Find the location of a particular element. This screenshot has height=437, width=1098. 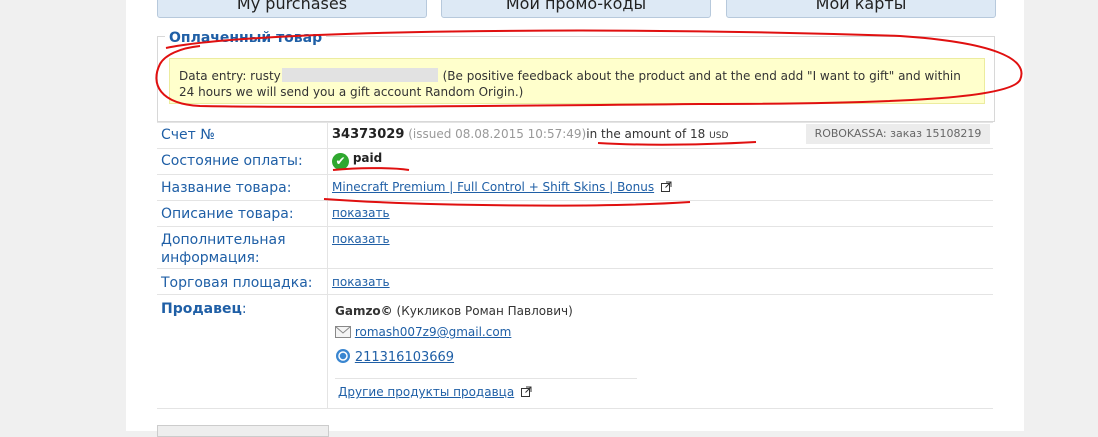

other-products-link: Другие продукты продавца is located at coordinates (426, 392).